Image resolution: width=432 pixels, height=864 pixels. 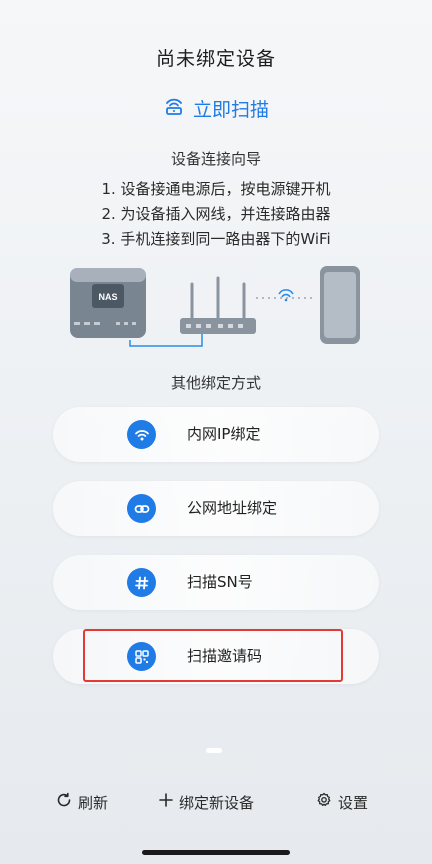 I want to click on wifi-icon, so click(x=141, y=434).